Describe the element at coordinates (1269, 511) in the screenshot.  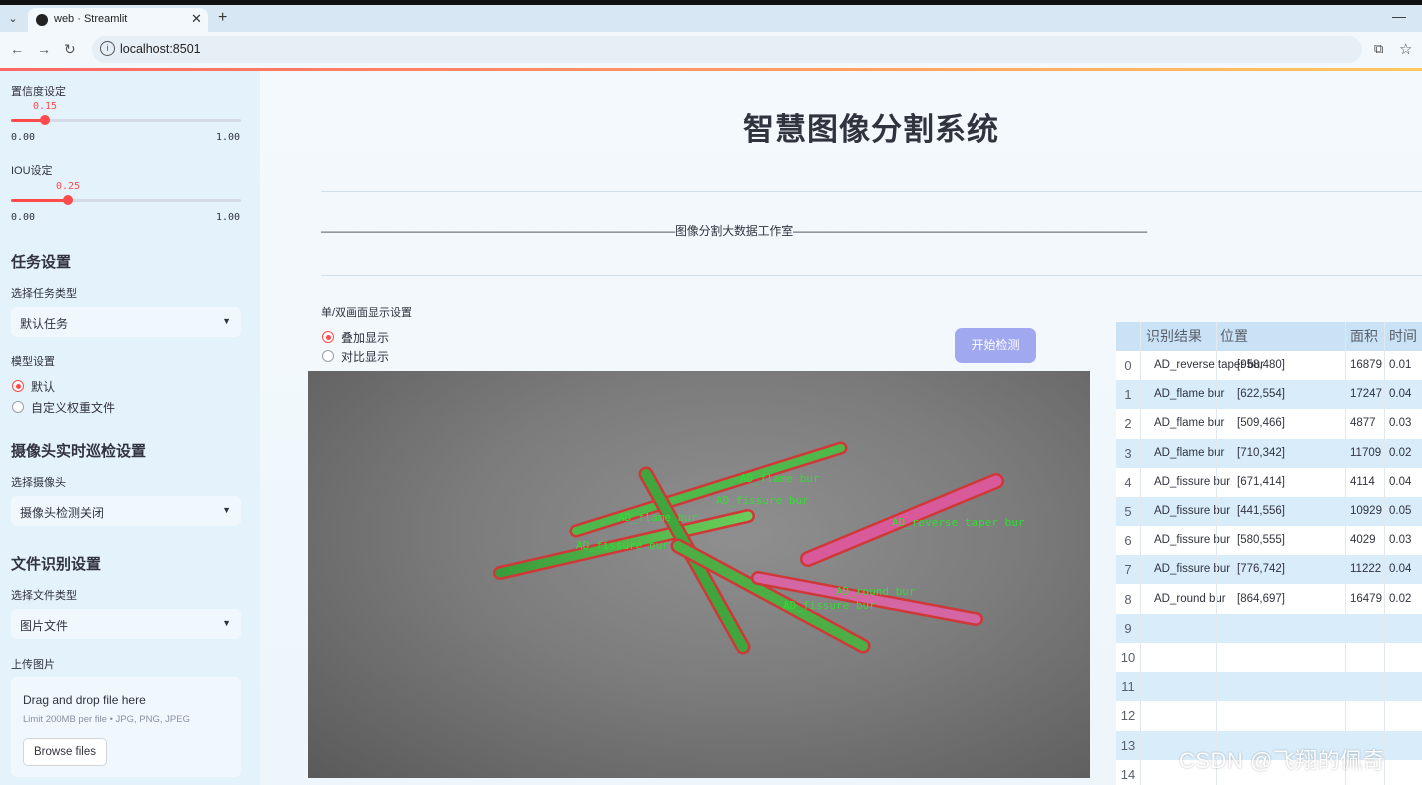
I see `table-row: 5 AD_fissure bur [441,556] 10929 0.05` at that location.